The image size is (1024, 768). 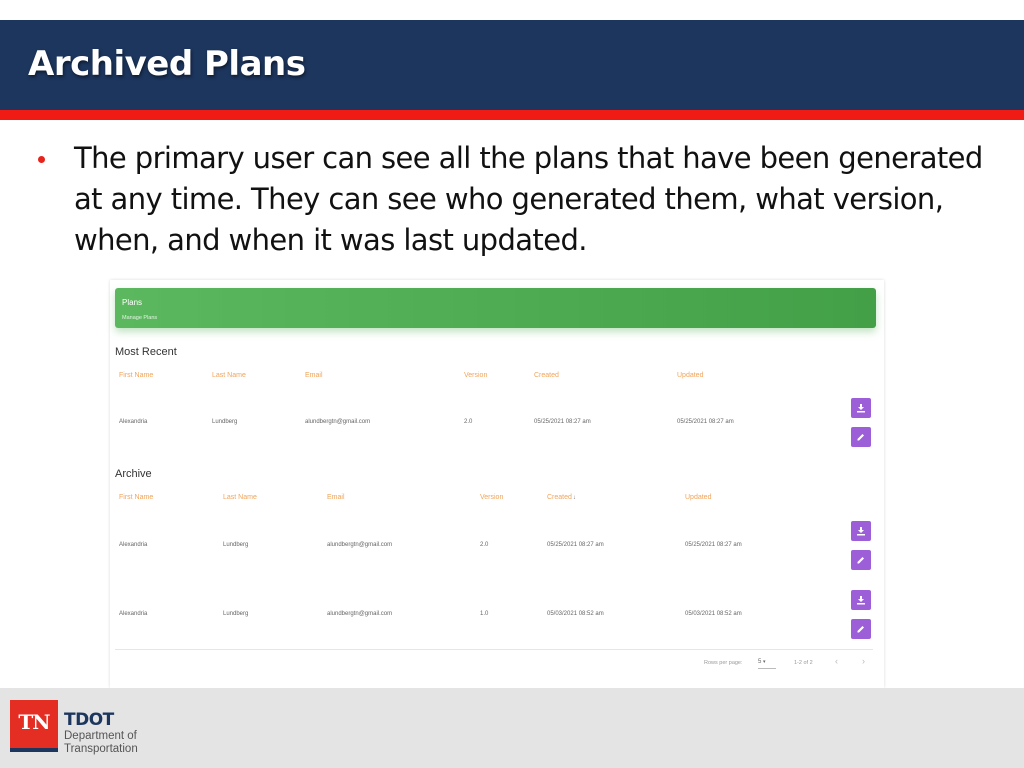 I want to click on department-line-2: Transportation, so click(x=101, y=749).